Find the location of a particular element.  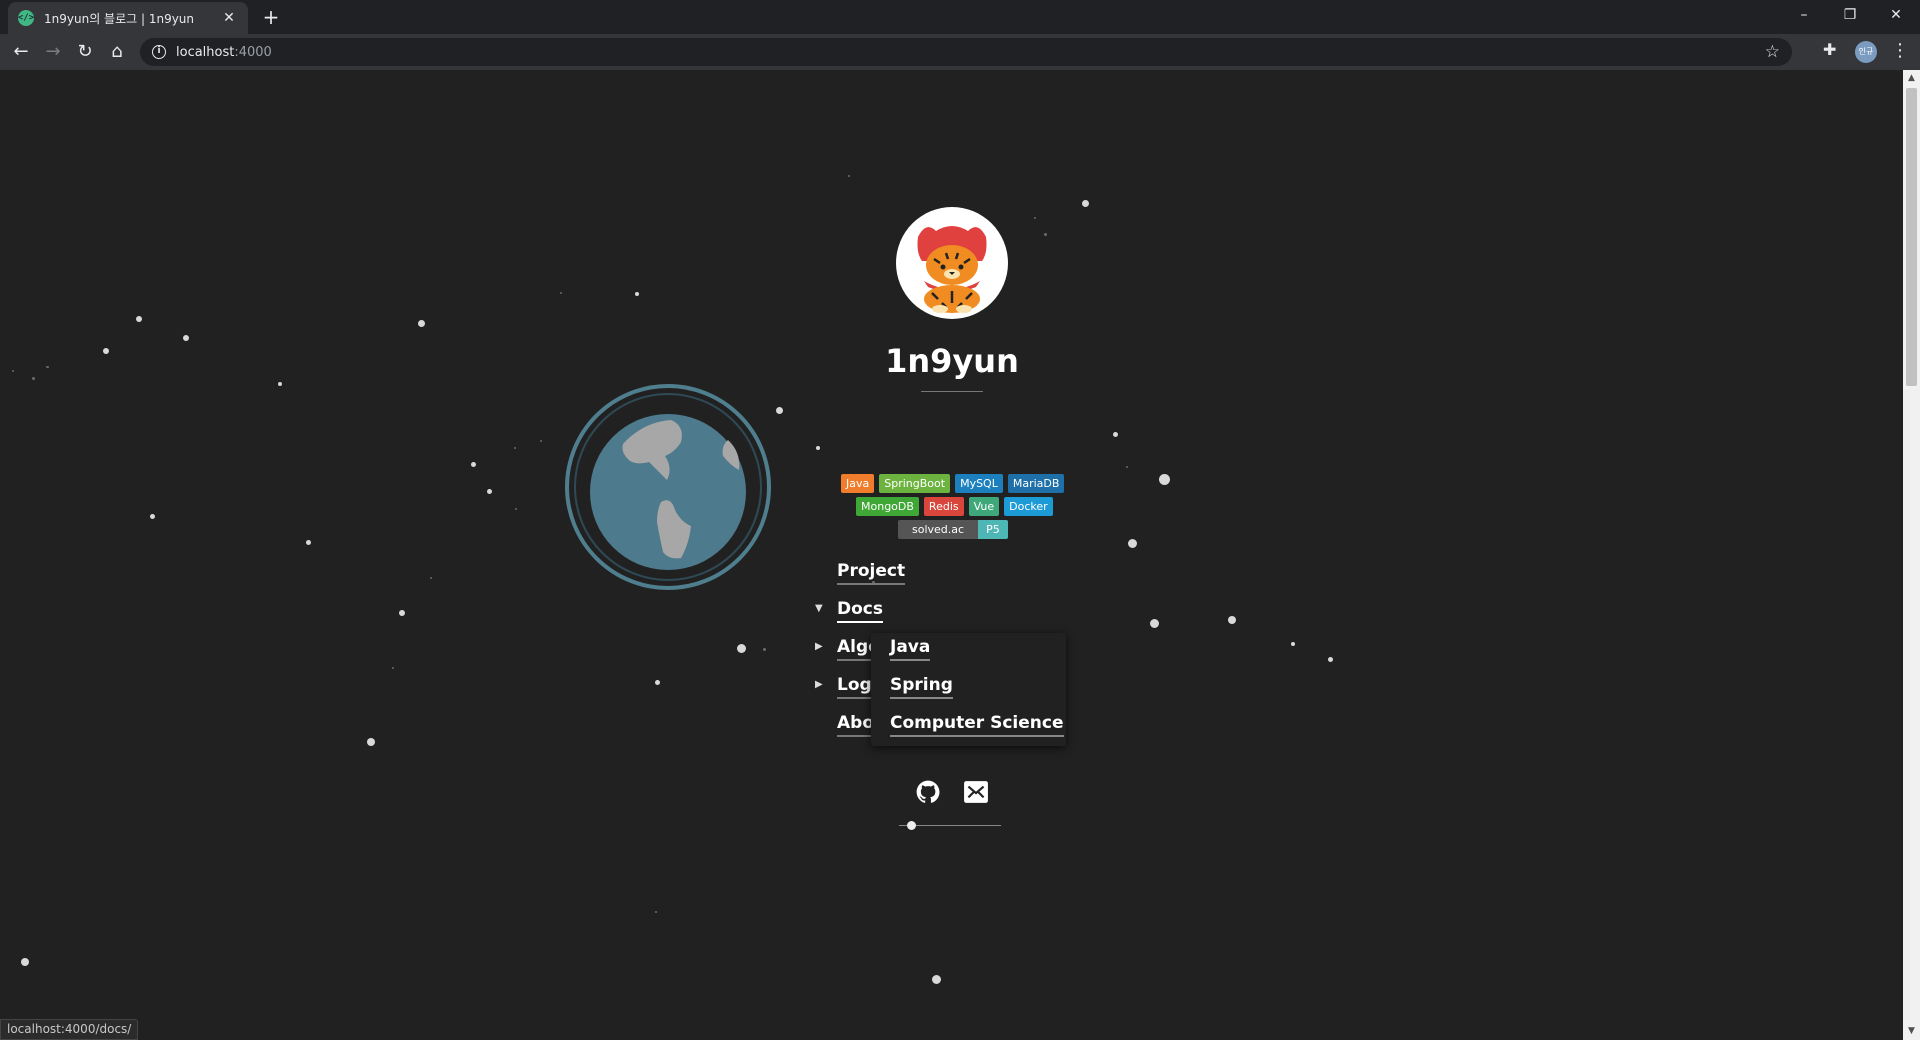

scroll-down-arrow-icon: ▼ is located at coordinates (1911, 1031).